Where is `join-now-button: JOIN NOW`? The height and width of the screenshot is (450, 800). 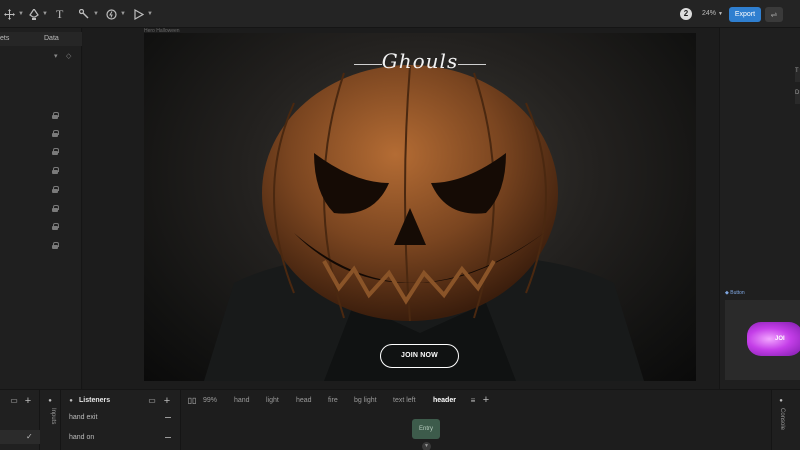 join-now-button: JOIN NOW is located at coordinates (419, 356).